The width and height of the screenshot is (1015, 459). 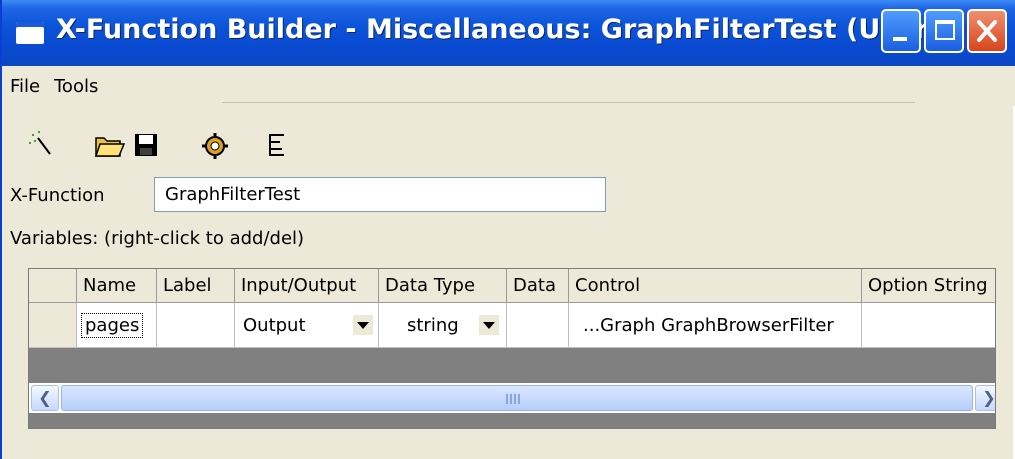 I want to click on chevron-left-icon: ❮, so click(x=45, y=397).